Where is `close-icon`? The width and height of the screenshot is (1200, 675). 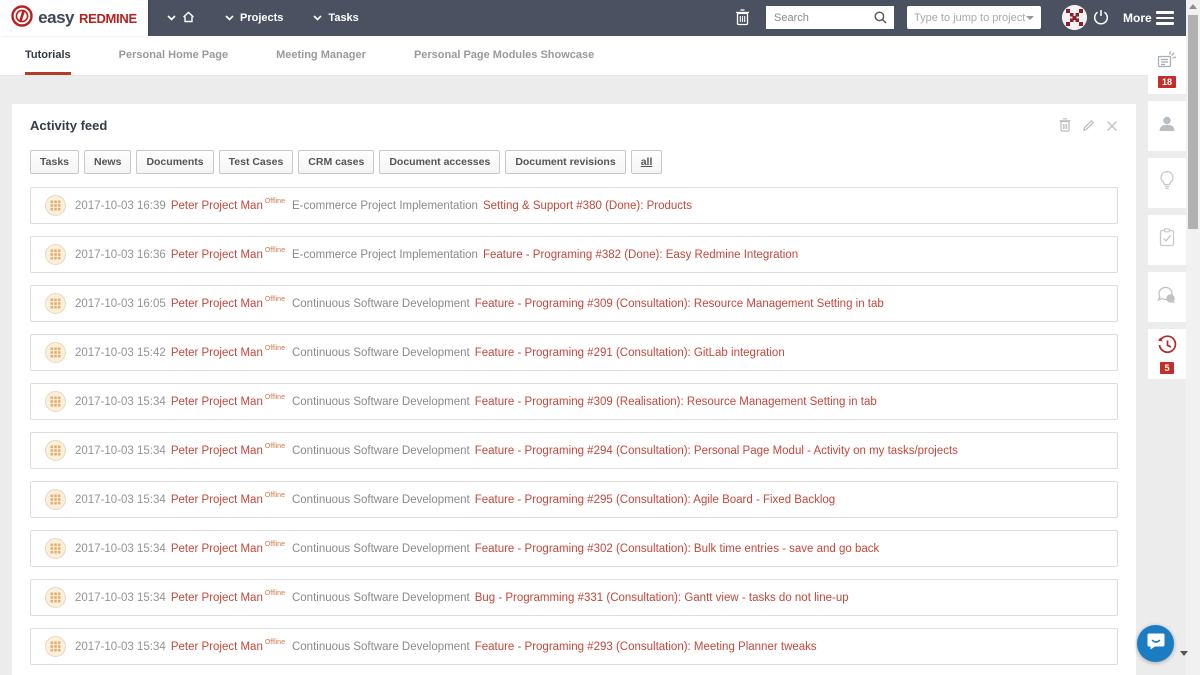
close-icon is located at coordinates (1112, 128).